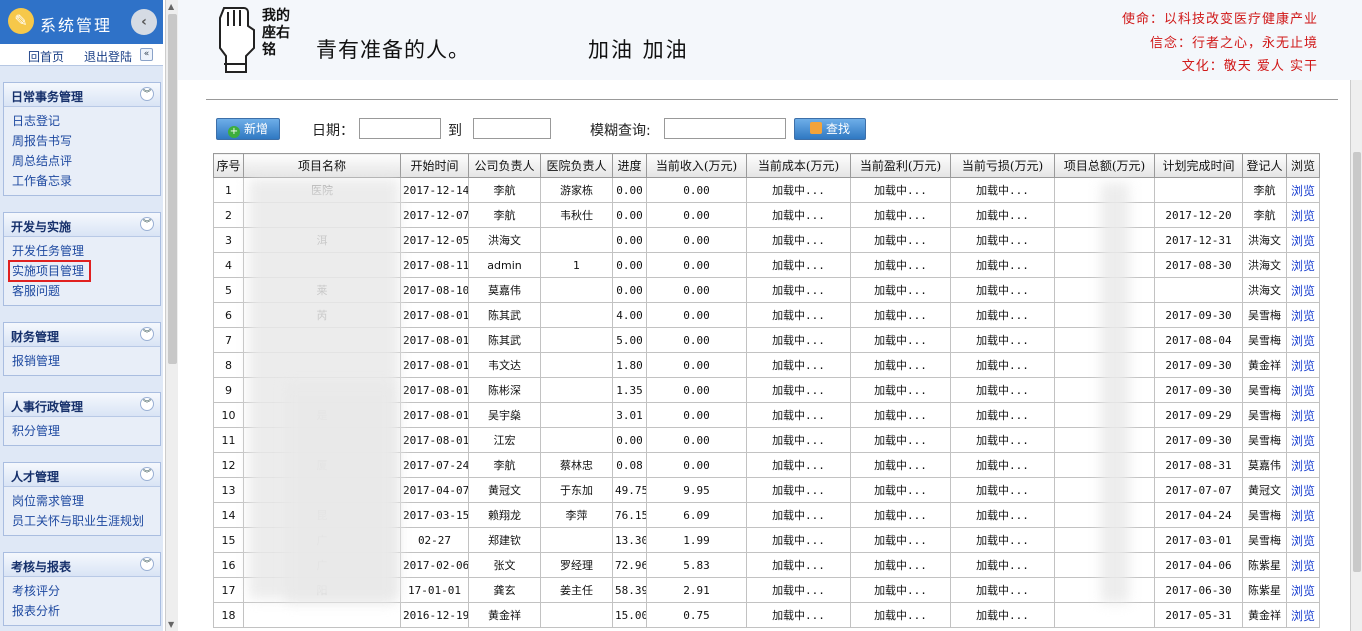 This screenshot has height=631, width=1362. What do you see at coordinates (81, 22) in the screenshot?
I see `sidebar-header: ✎ 系统管理 ‹` at bounding box center [81, 22].